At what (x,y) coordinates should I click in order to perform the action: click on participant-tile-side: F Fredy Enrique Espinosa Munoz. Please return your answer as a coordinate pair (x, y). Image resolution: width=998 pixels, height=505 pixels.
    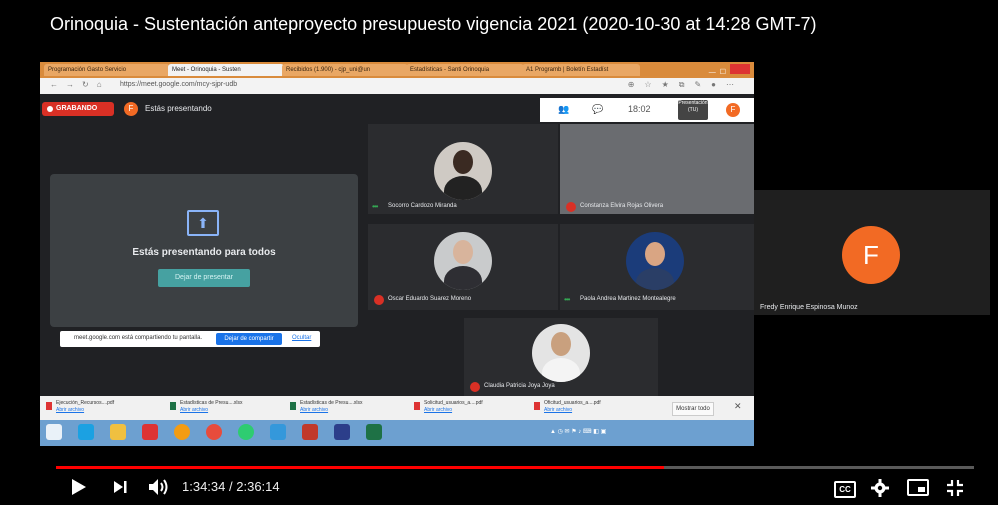
    Looking at the image, I should click on (872, 252).